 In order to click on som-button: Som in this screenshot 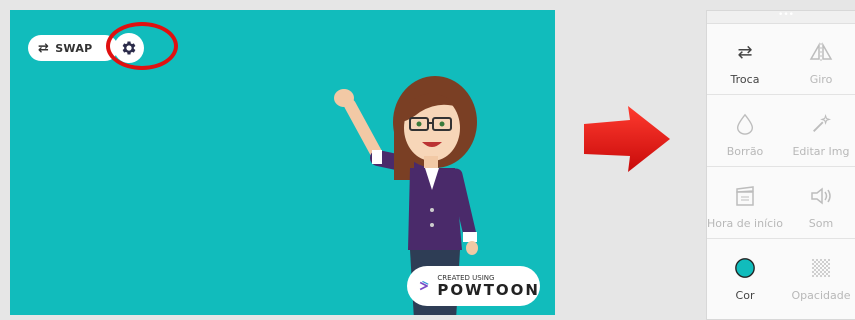, I will do `click(819, 202)`.